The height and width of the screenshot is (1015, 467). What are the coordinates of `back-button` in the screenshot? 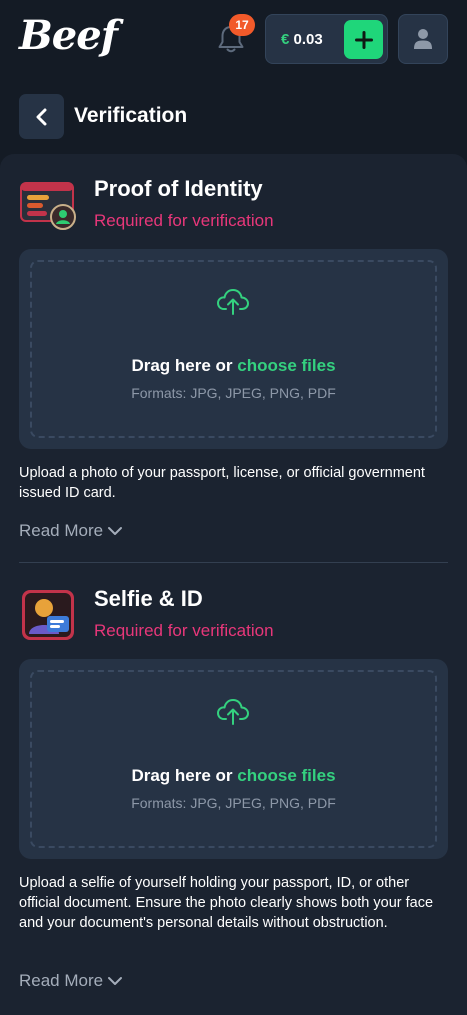 It's located at (41, 116).